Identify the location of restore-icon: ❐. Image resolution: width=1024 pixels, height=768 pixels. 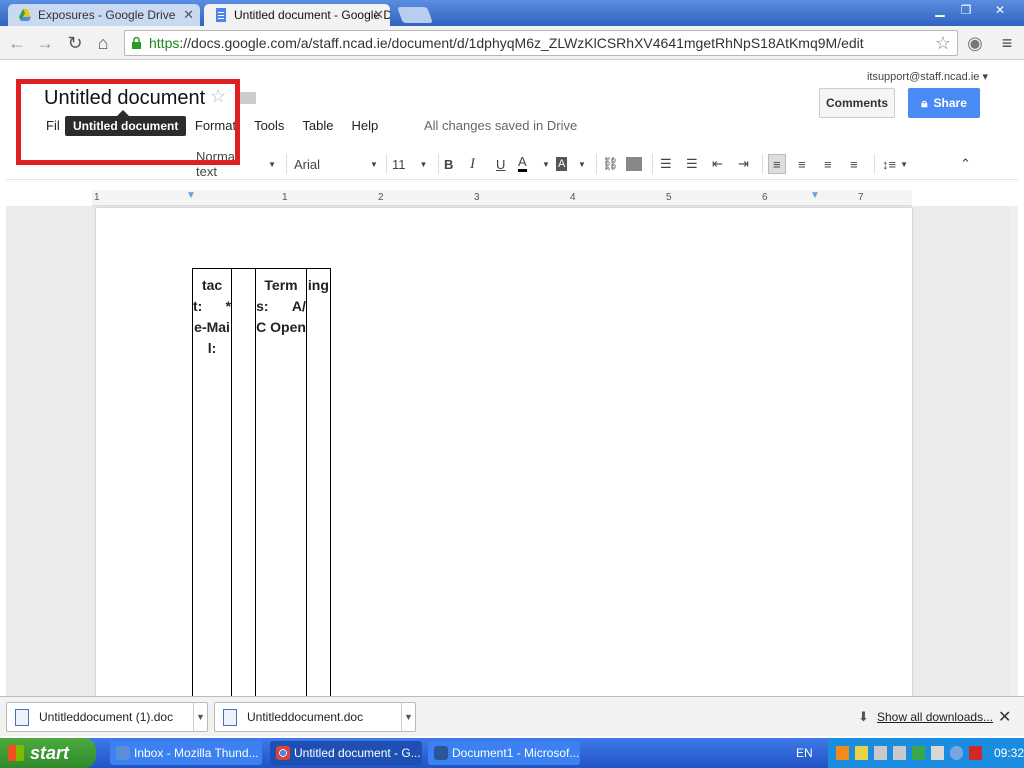
(966, 10).